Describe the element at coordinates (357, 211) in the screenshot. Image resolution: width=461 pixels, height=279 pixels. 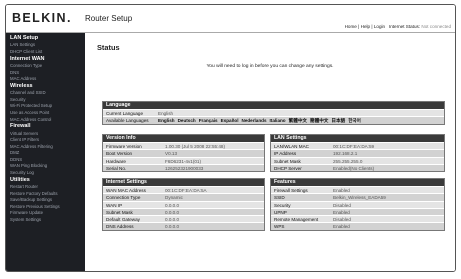
I see `table-row: UPNP Enabled` at that location.